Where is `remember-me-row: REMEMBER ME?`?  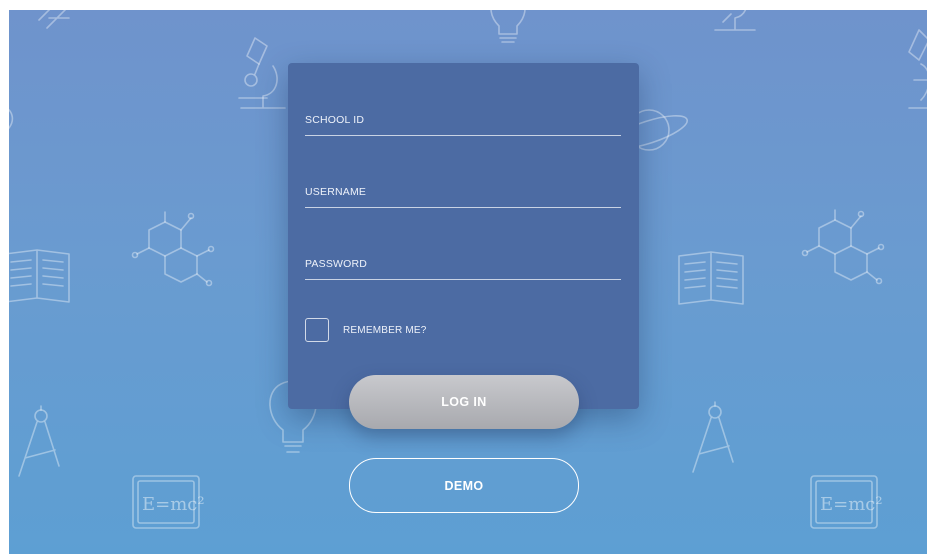 remember-me-row: REMEMBER ME? is located at coordinates (366, 330).